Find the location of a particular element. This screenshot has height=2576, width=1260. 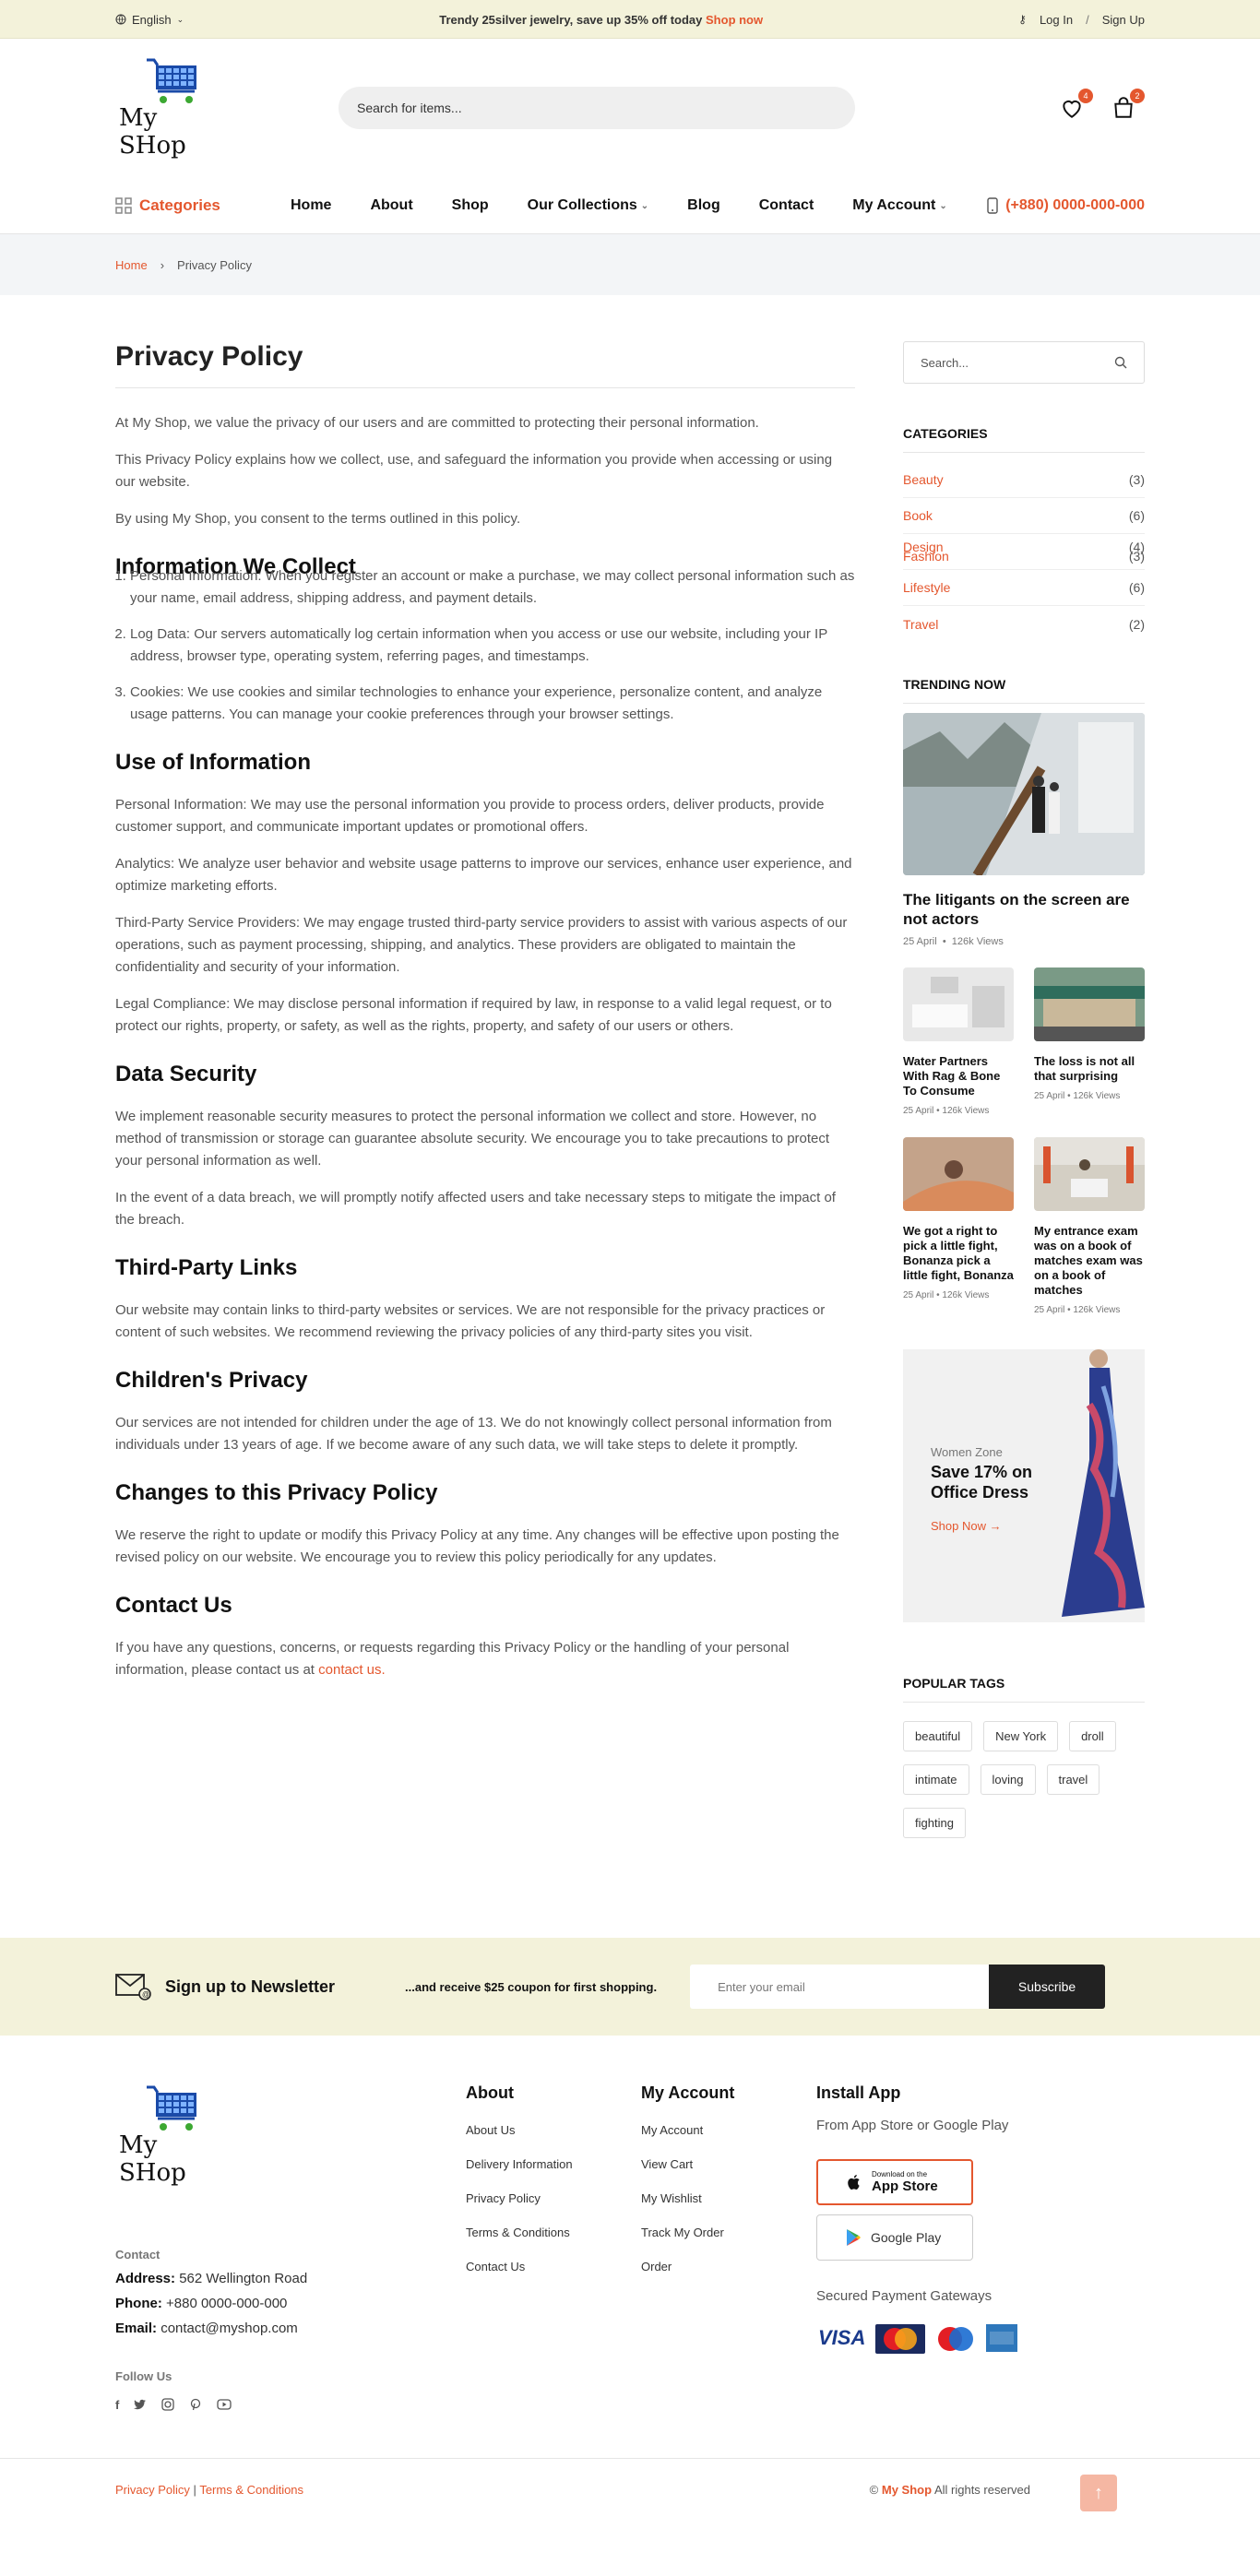

footer-link: My Account is located at coordinates (728, 2130).